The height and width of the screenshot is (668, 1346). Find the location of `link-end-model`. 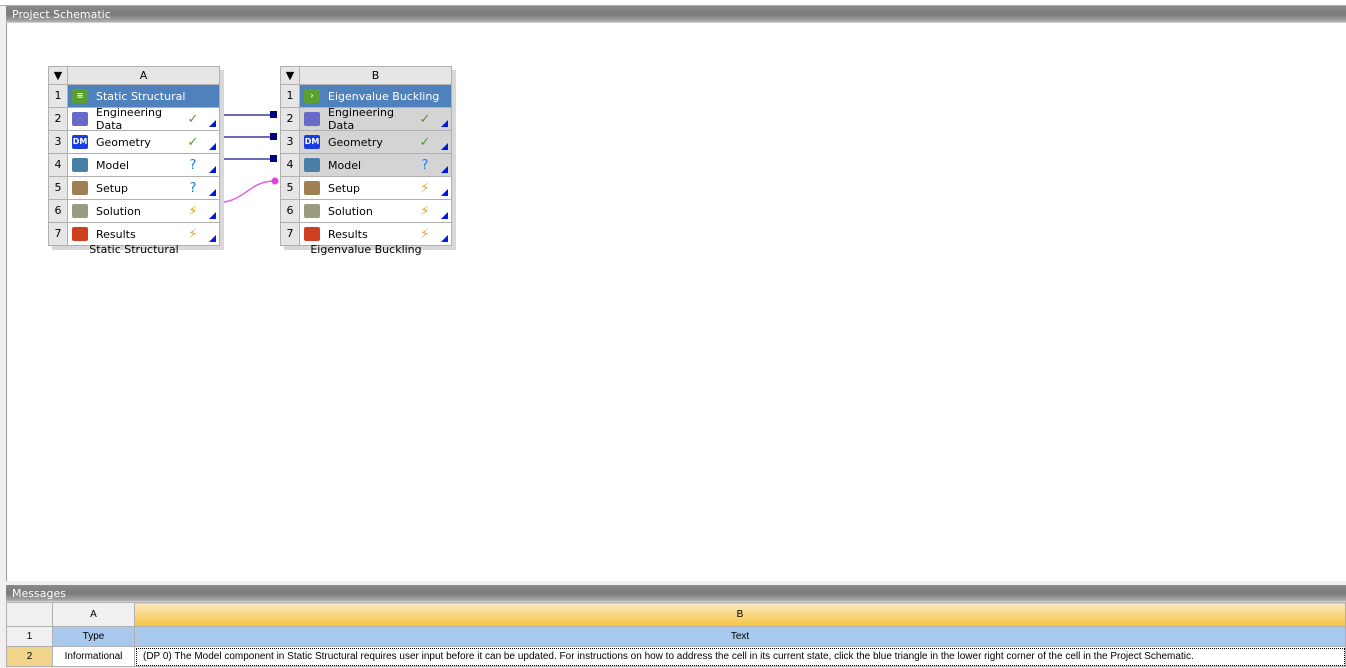

link-end-model is located at coordinates (273, 158).